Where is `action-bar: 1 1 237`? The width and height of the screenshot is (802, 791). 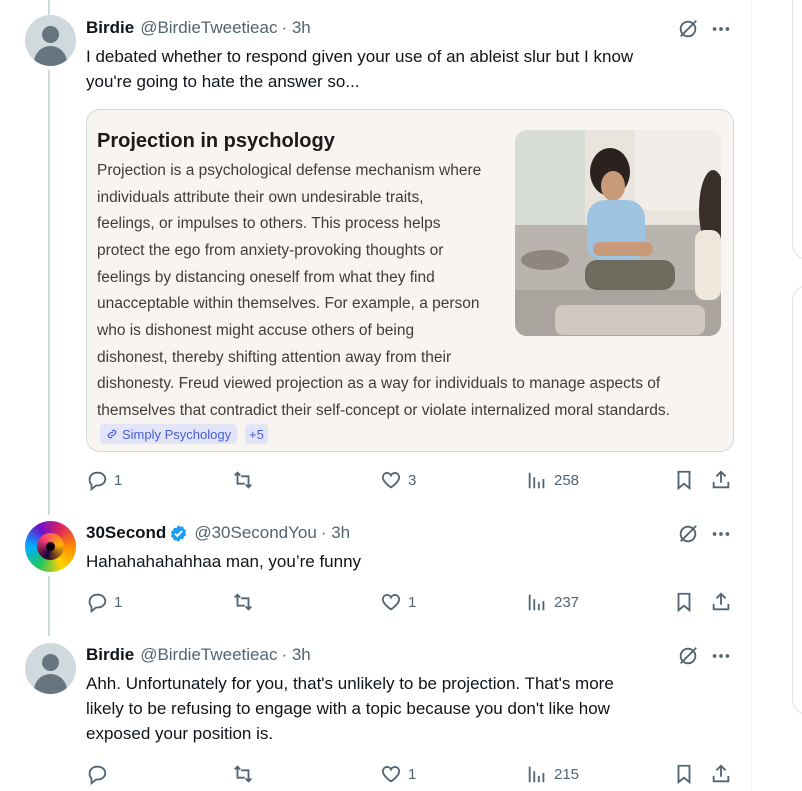 action-bar: 1 1 237 is located at coordinates (411, 602).